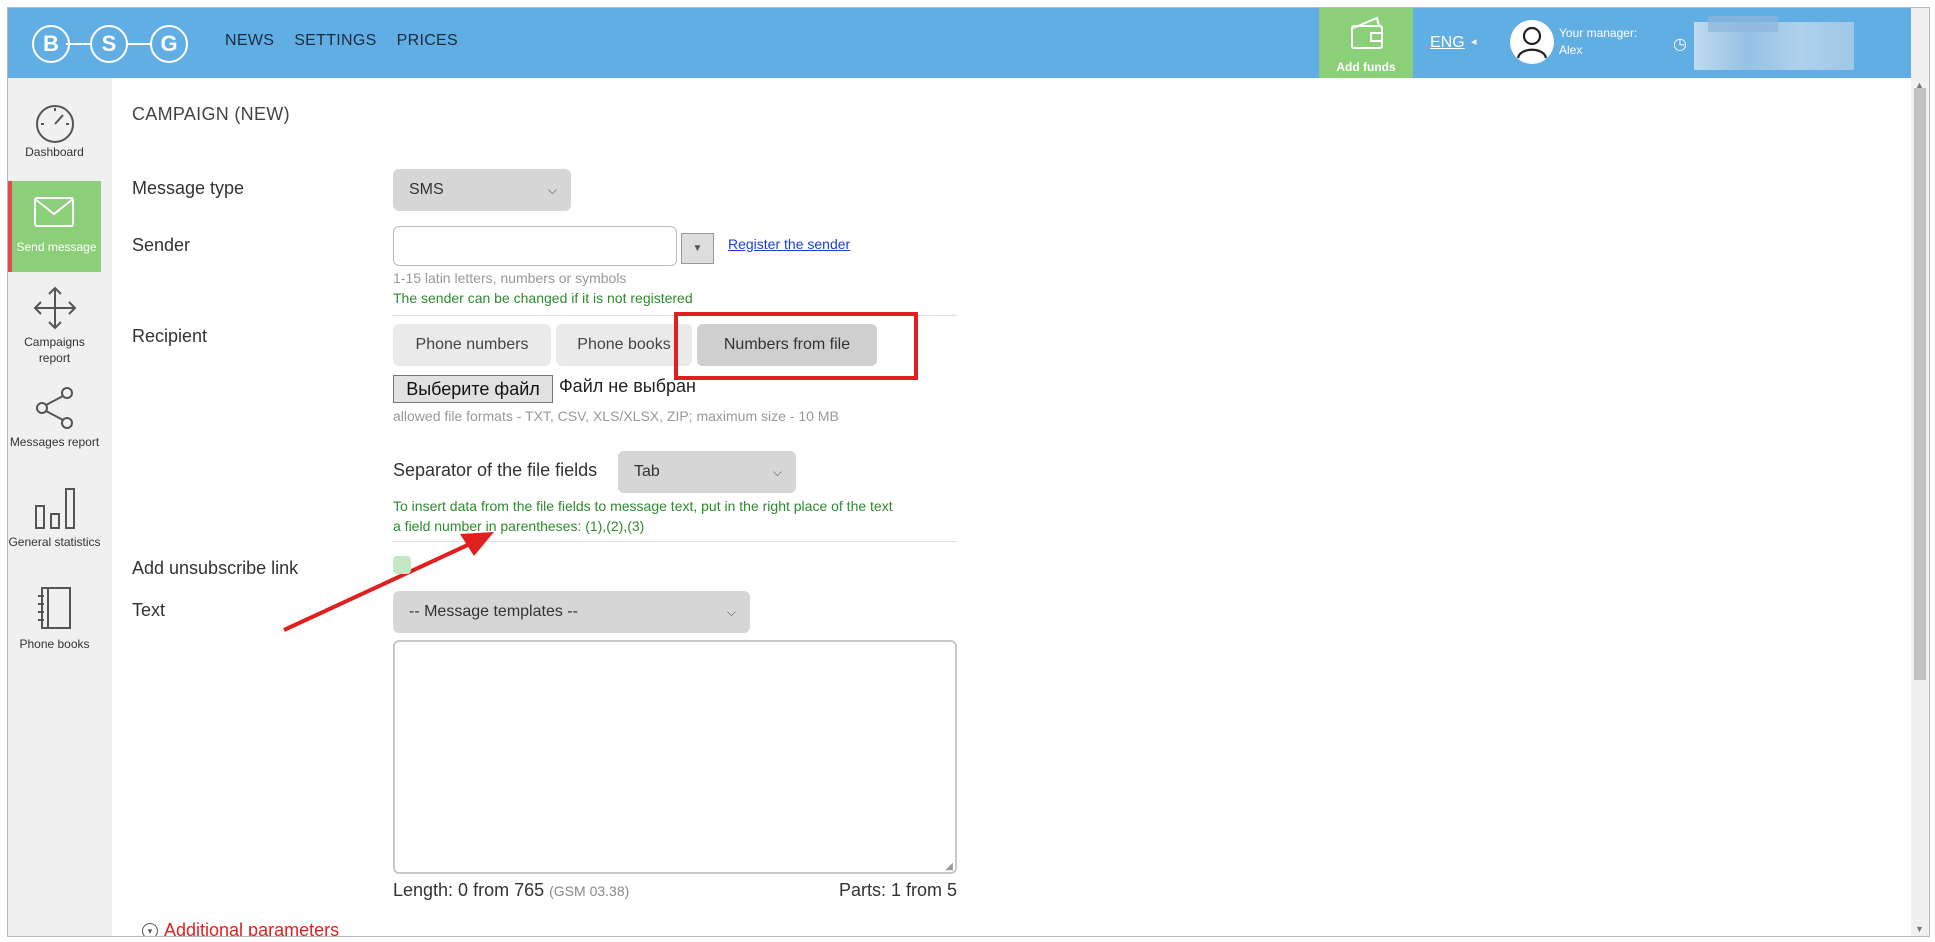 The image size is (1935, 942). I want to click on separator-value: Tab, so click(647, 471).